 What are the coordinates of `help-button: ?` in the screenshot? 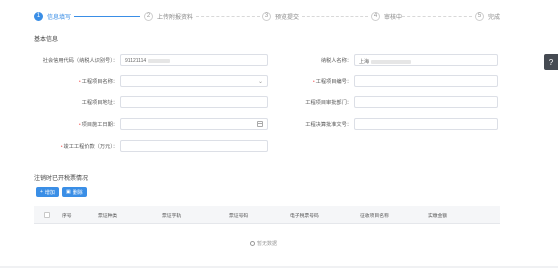 It's located at (551, 62).